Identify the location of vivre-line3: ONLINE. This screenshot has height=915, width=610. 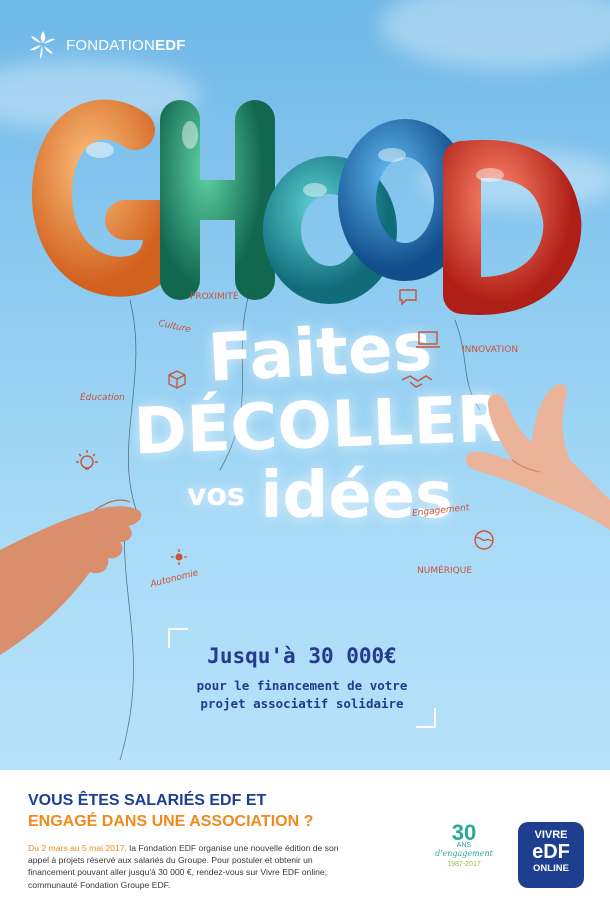
(551, 868).